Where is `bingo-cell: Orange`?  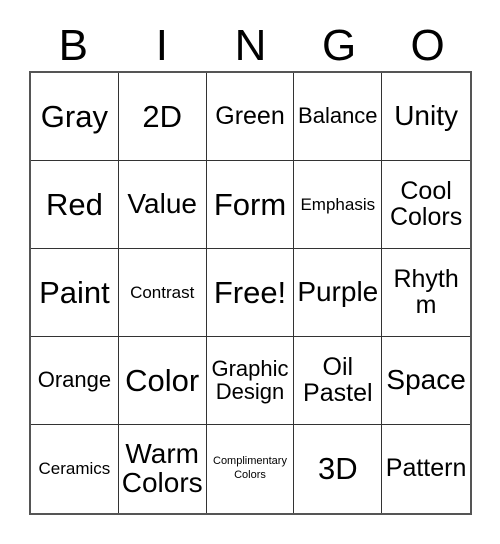
bingo-cell: Orange is located at coordinates (75, 381).